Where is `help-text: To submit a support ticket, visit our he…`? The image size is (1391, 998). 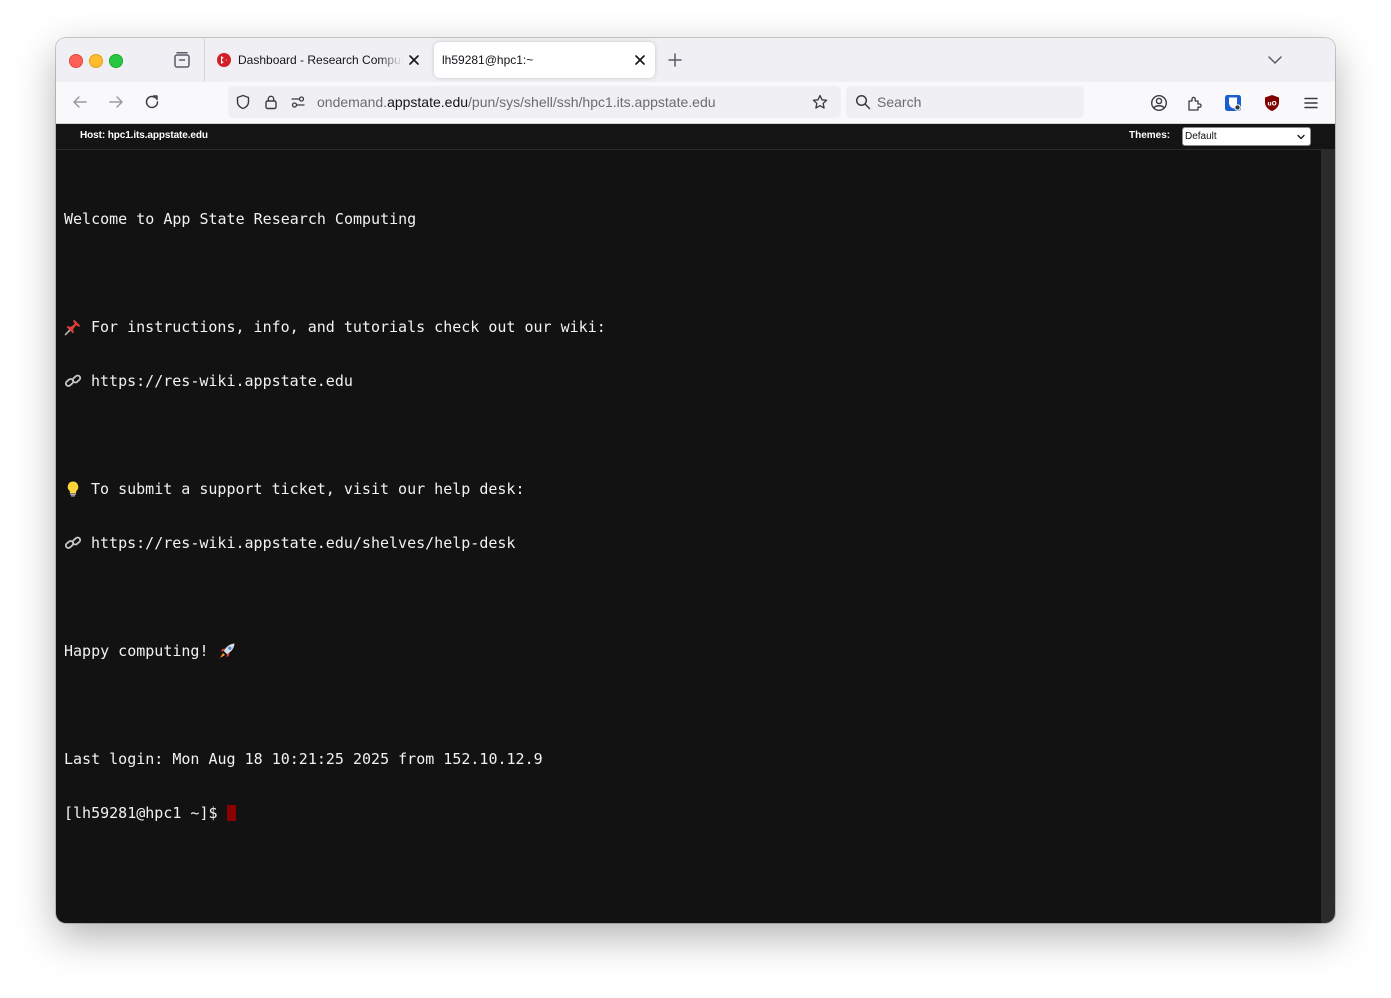 help-text: To submit a support ticket, visit our he… is located at coordinates (308, 489).